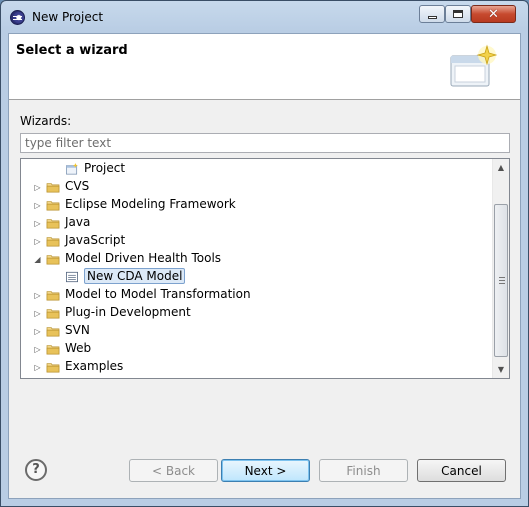 The width and height of the screenshot is (529, 507). I want to click on tree-item-label: Model Driven Health Tools, so click(143, 258).